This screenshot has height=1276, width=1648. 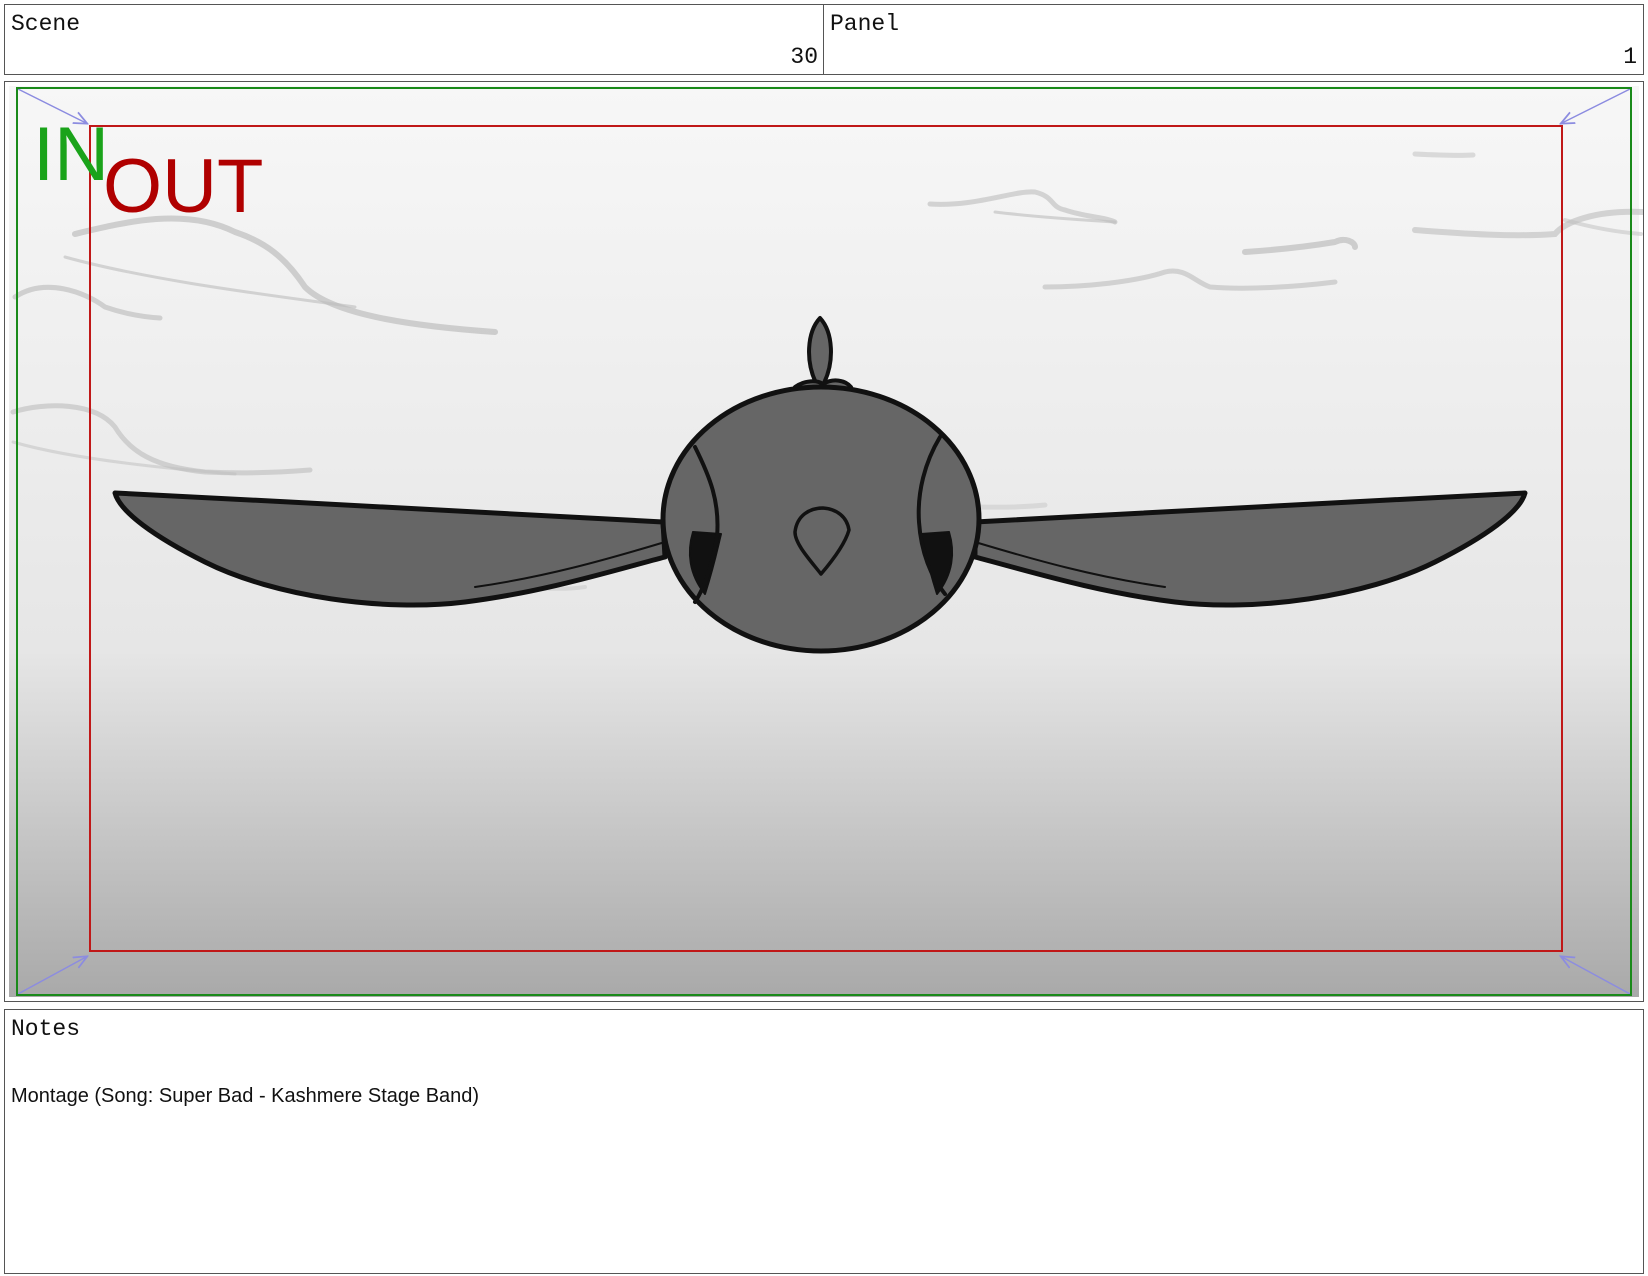 What do you see at coordinates (865, 24) in the screenshot?
I see `panel-label: Panel` at bounding box center [865, 24].